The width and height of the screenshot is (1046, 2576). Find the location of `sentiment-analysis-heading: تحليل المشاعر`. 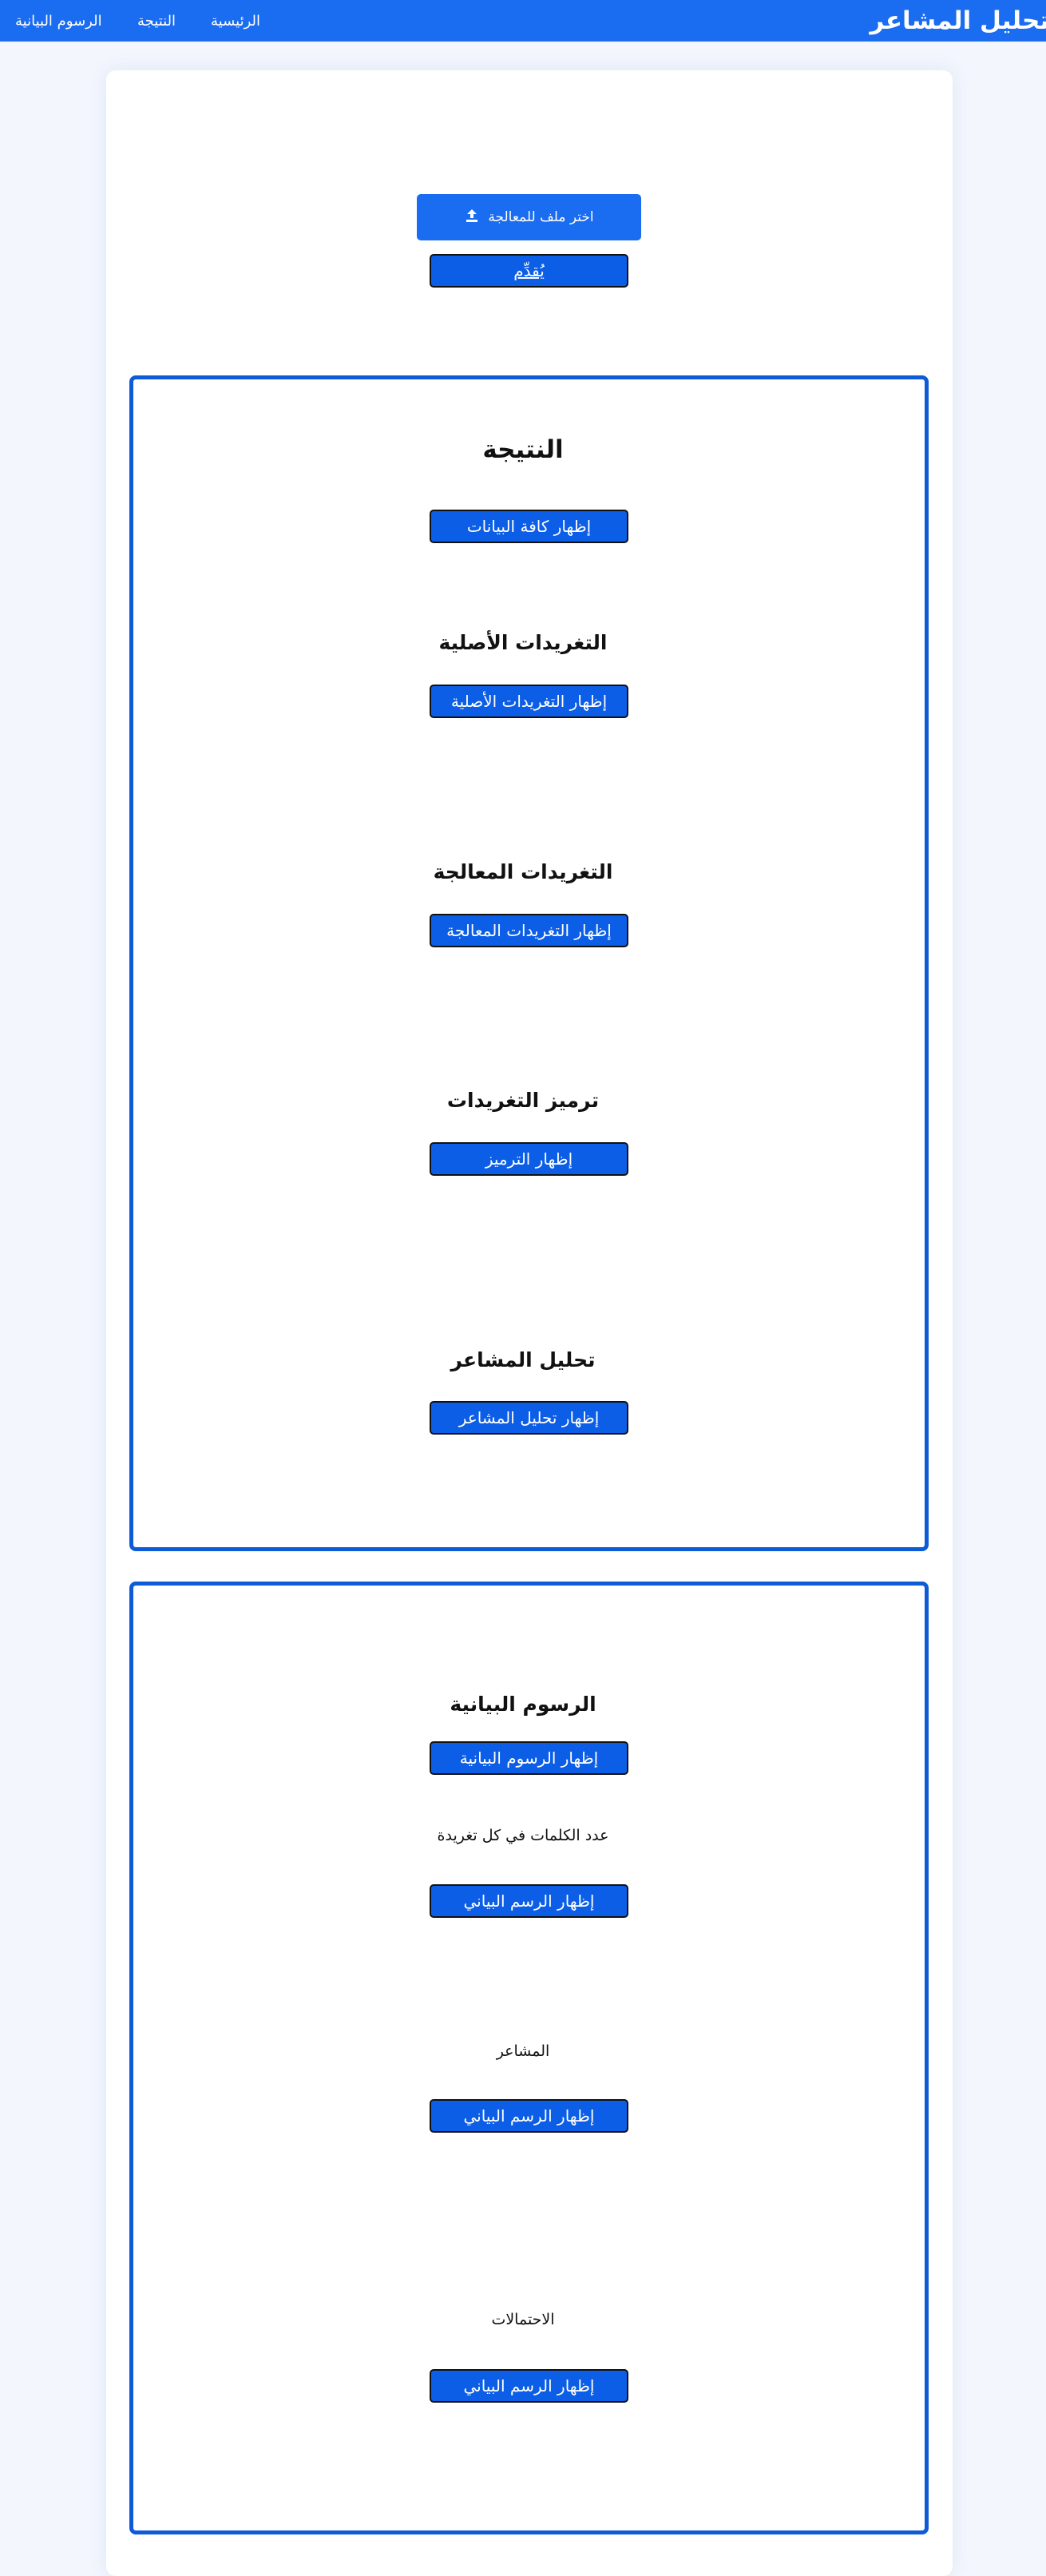

sentiment-analysis-heading: تحليل المشاعر is located at coordinates (523, 1360).